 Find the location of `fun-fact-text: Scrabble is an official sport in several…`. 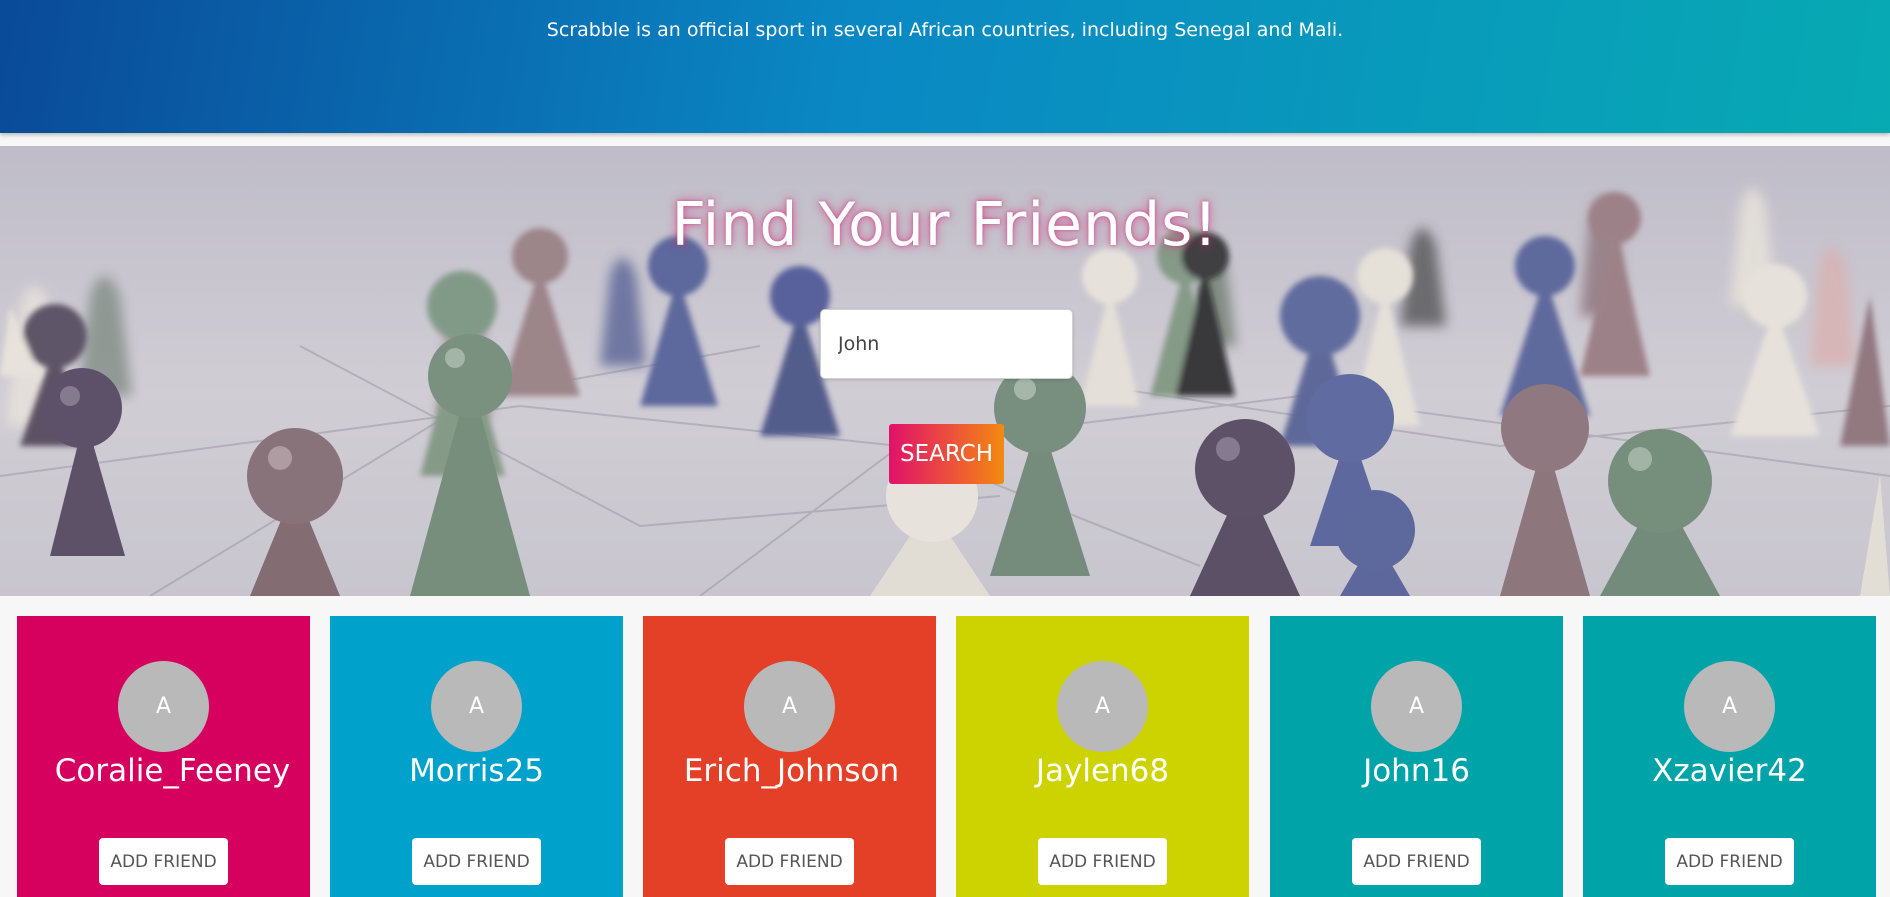

fun-fact-text: Scrabble is an official sport in several… is located at coordinates (945, 30).